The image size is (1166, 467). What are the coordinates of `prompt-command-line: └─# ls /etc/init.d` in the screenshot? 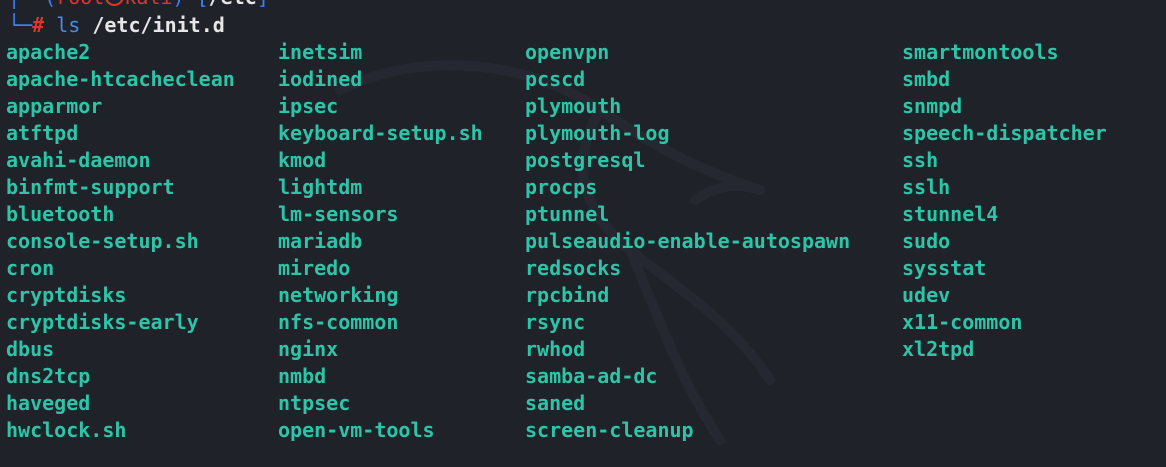 It's located at (116, 25).